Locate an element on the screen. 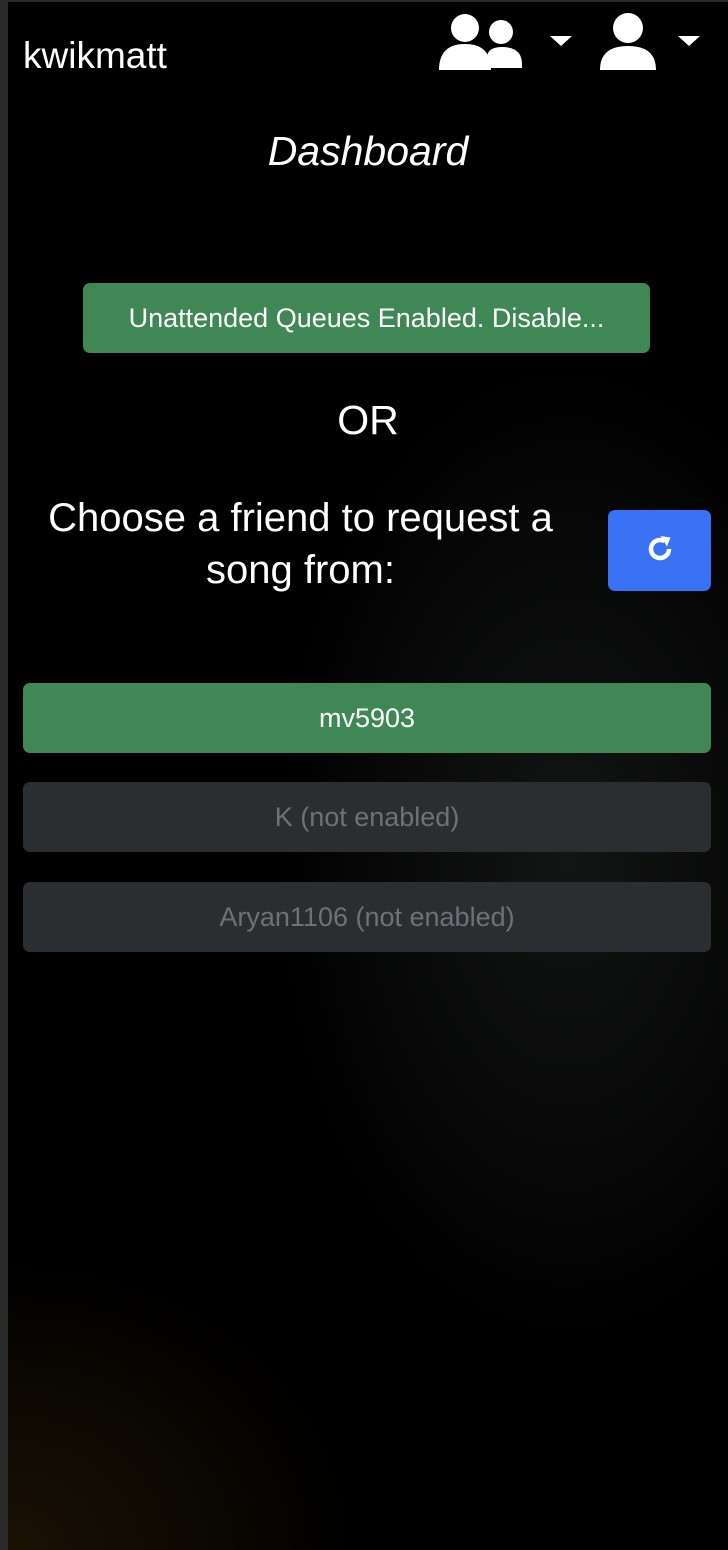  navbar-brand: kwikmatt is located at coordinates (95, 56).